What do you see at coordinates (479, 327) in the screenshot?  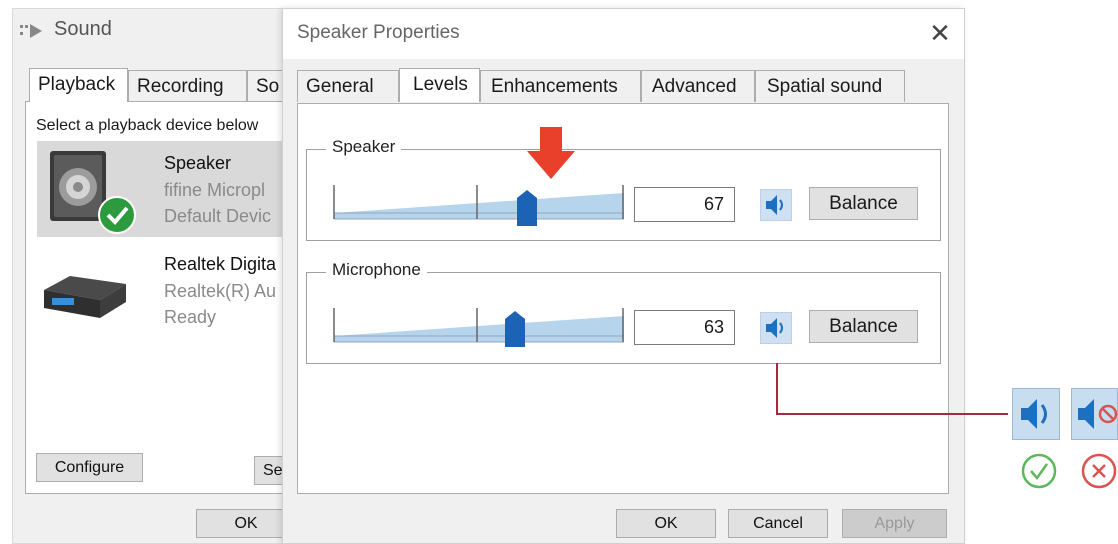 I see `microphone-volume-slider` at bounding box center [479, 327].